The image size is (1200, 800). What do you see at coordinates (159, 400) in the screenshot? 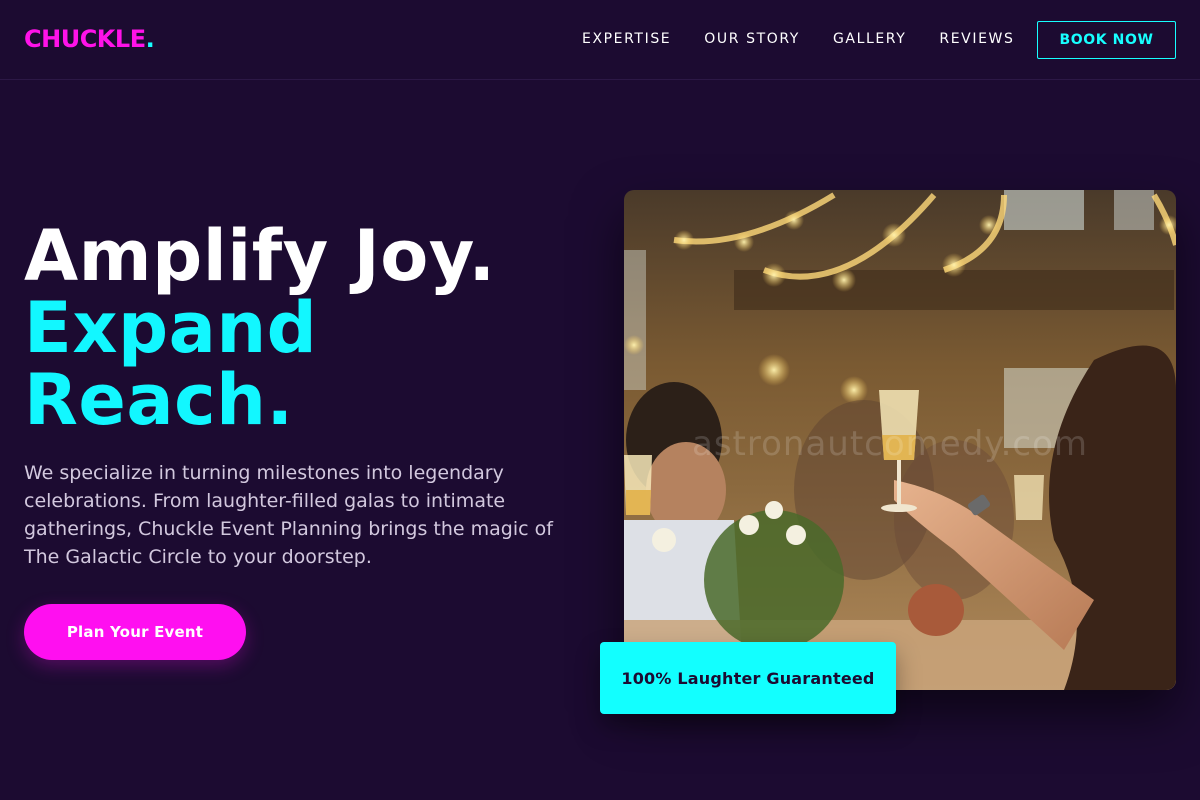
I see `headline-line-3: Reach.` at bounding box center [159, 400].